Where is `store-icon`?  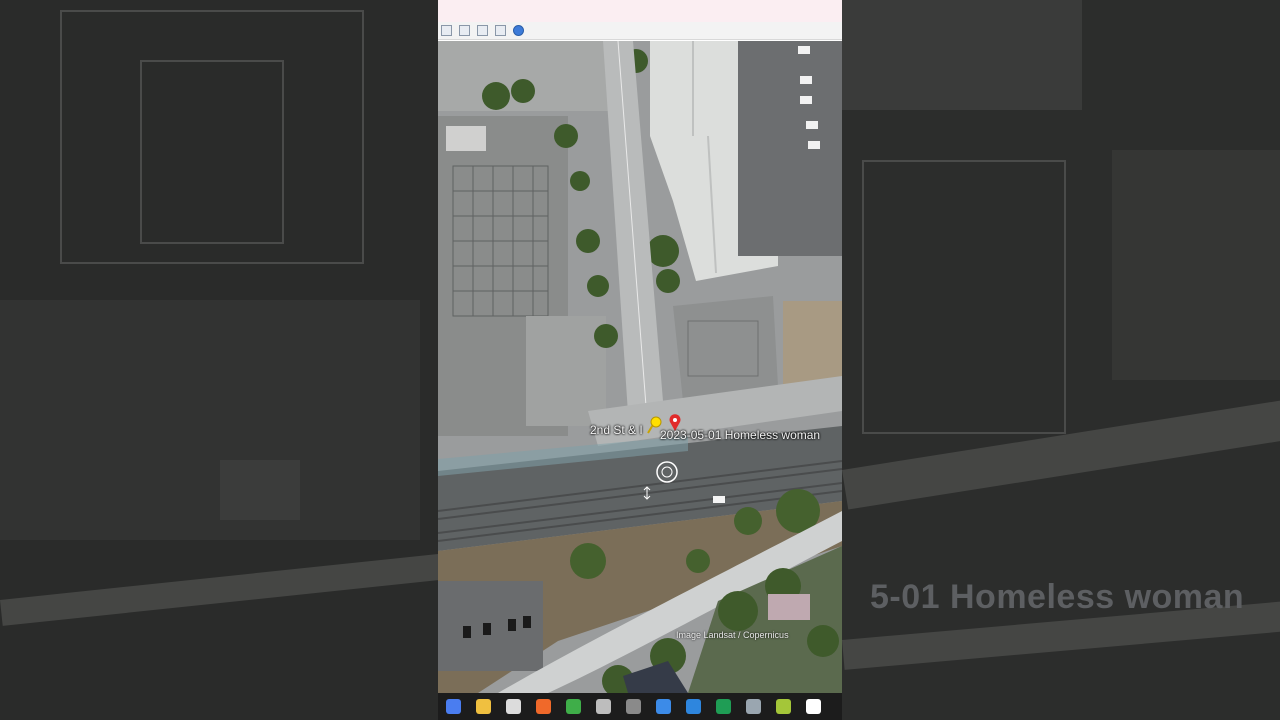
store-icon is located at coordinates (513, 706).